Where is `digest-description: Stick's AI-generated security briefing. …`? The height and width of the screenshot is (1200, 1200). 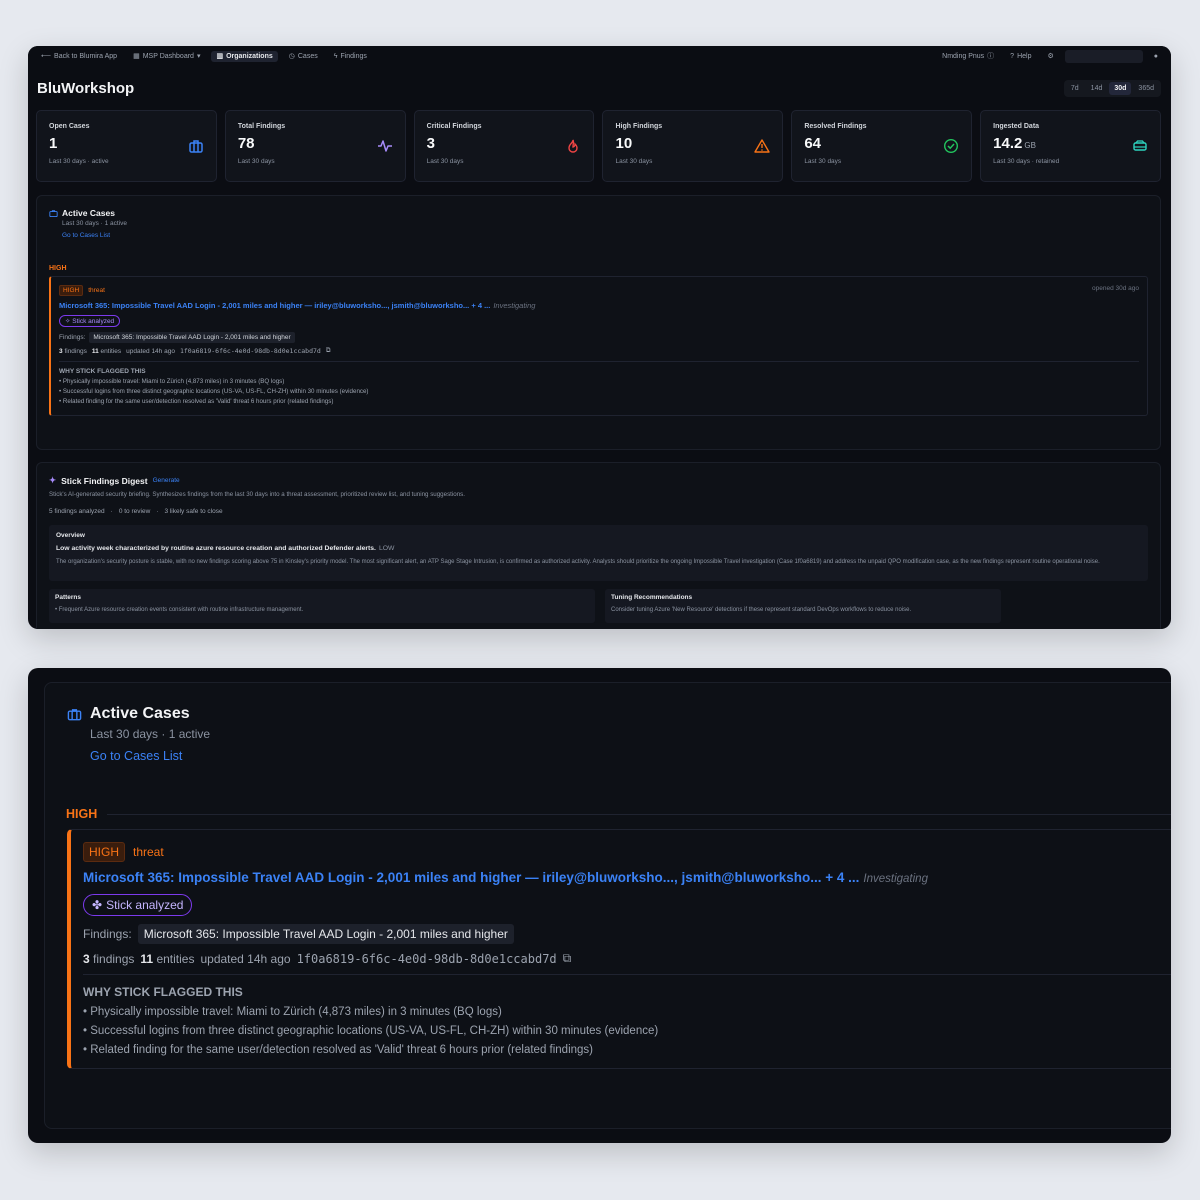 digest-description: Stick's AI-generated security briefing. … is located at coordinates (257, 494).